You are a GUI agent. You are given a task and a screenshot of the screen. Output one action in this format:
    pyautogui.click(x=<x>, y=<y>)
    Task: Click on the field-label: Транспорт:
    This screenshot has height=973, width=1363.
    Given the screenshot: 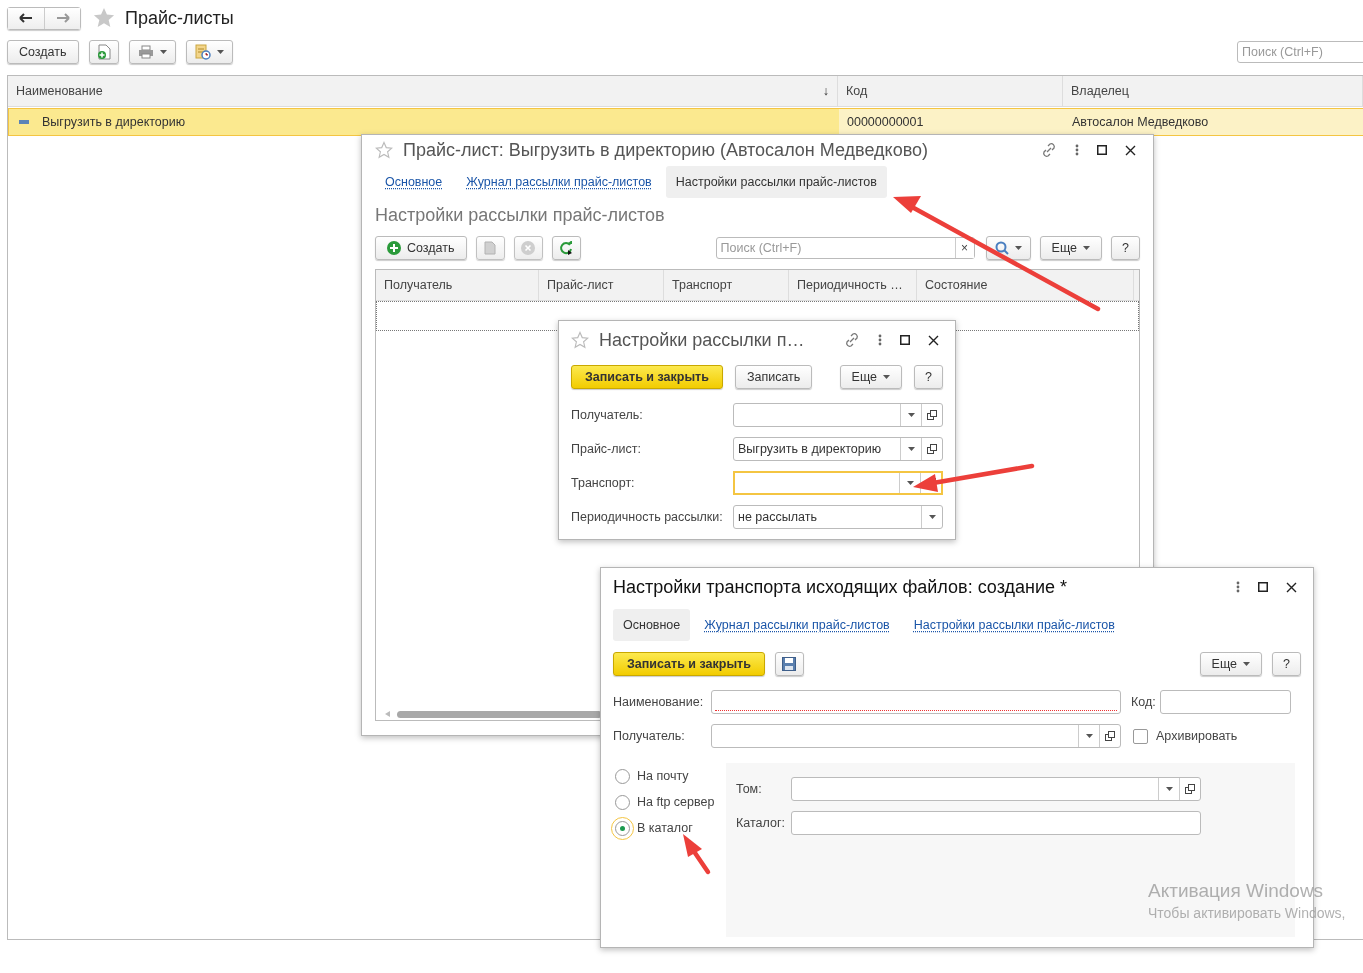 What is the action you would take?
    pyautogui.click(x=603, y=483)
    